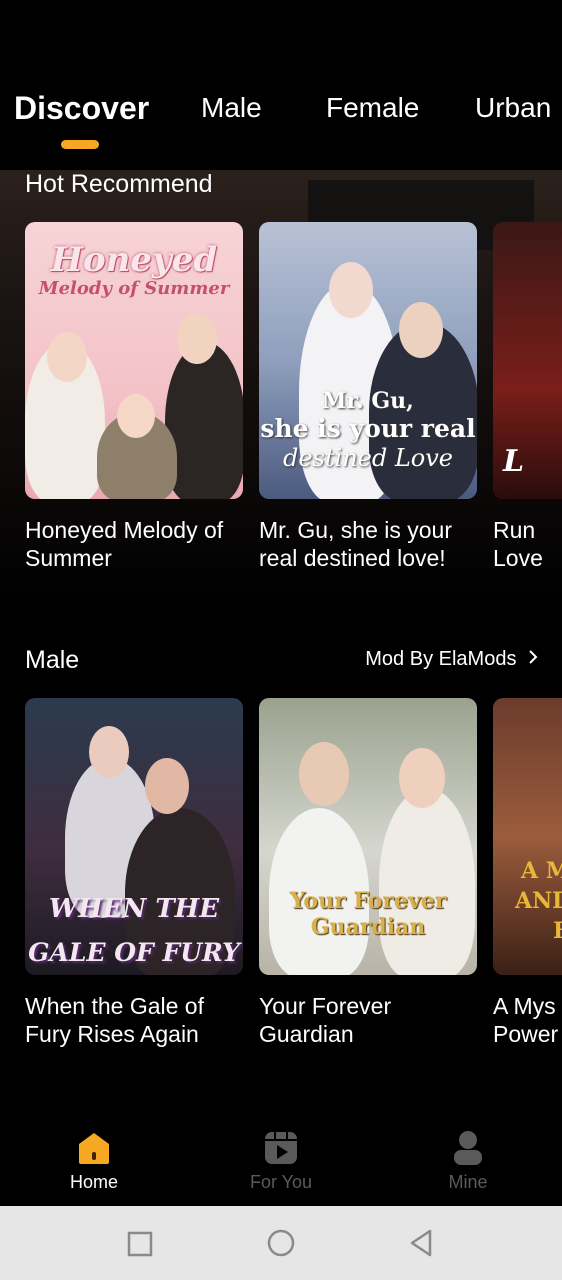  Describe the element at coordinates (527, 544) in the screenshot. I see `book-title: Run Love` at that location.